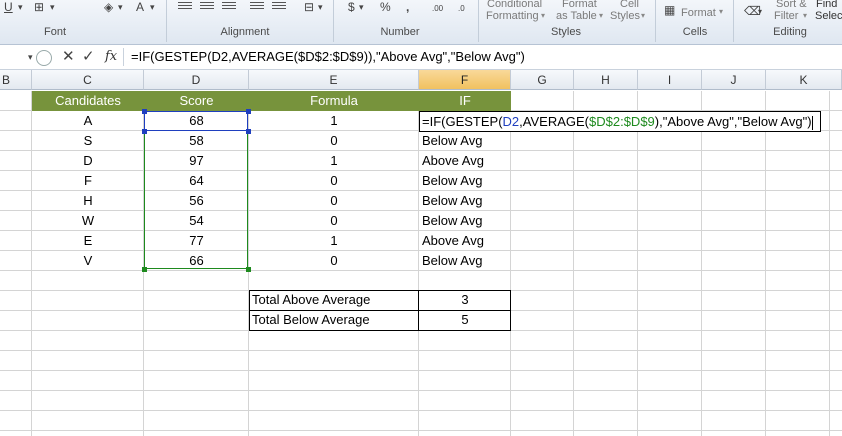  Describe the element at coordinates (52, 7) in the screenshot. I see `borders-dropdown-icon: ▾` at that location.